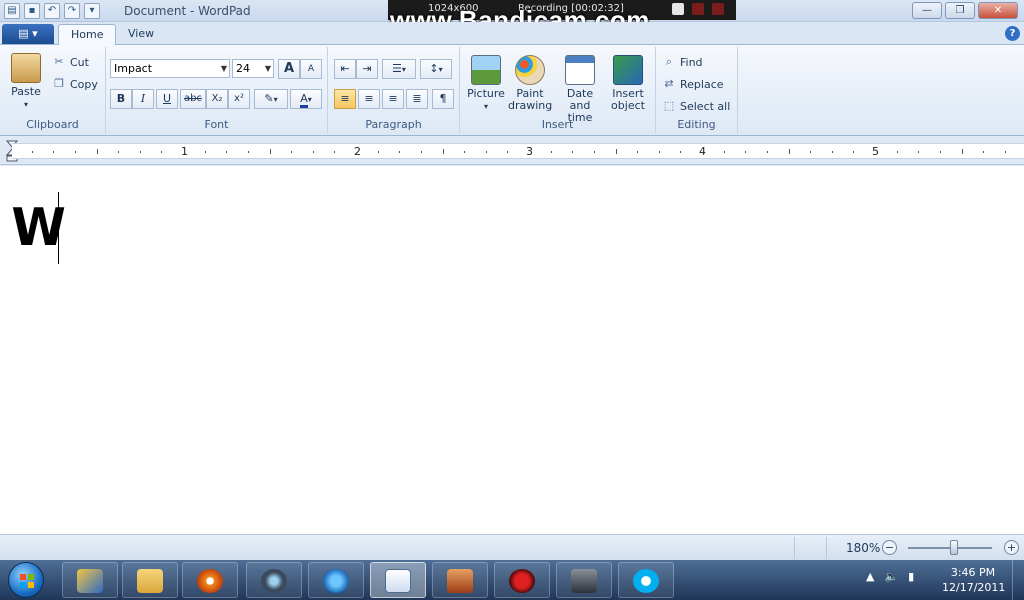 This screenshot has width=1024, height=600. What do you see at coordinates (580, 89) in the screenshot?
I see `date-and-time-button: Date and time` at bounding box center [580, 89].